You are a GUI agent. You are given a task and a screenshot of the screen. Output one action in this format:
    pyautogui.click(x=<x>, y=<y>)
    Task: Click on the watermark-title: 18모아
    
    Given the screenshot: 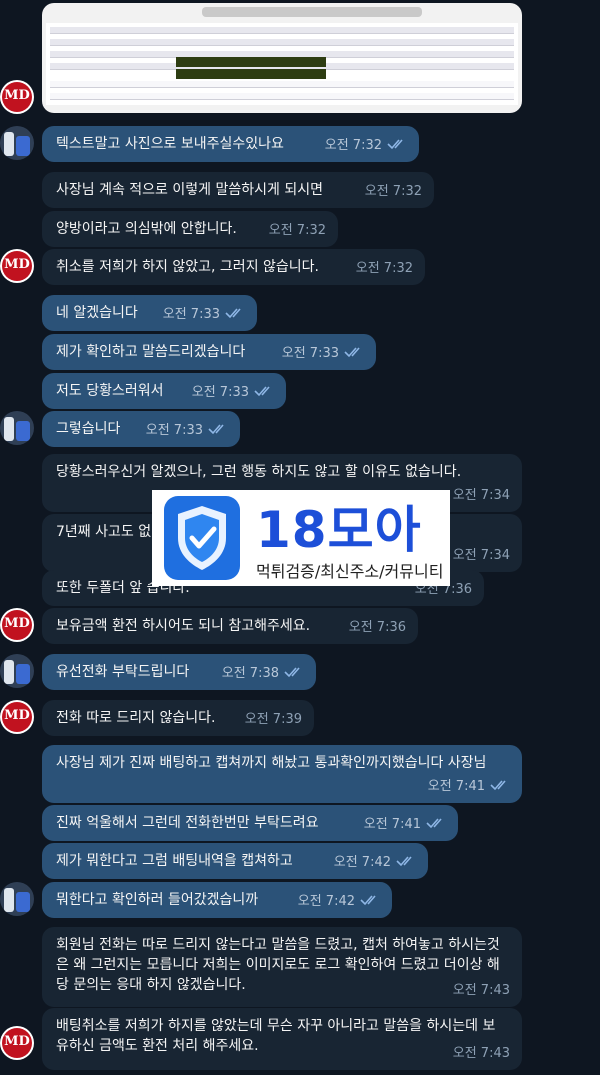 What is the action you would take?
    pyautogui.click(x=339, y=530)
    